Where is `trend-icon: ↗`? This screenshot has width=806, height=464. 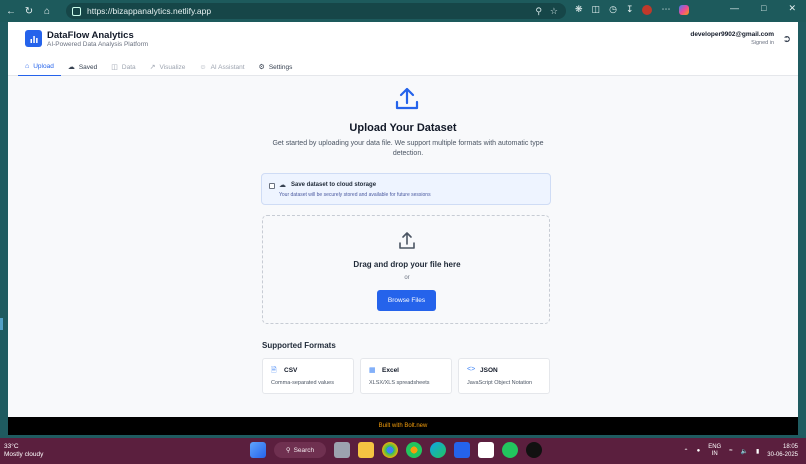
trend-icon: ↗ is located at coordinates (152, 67).